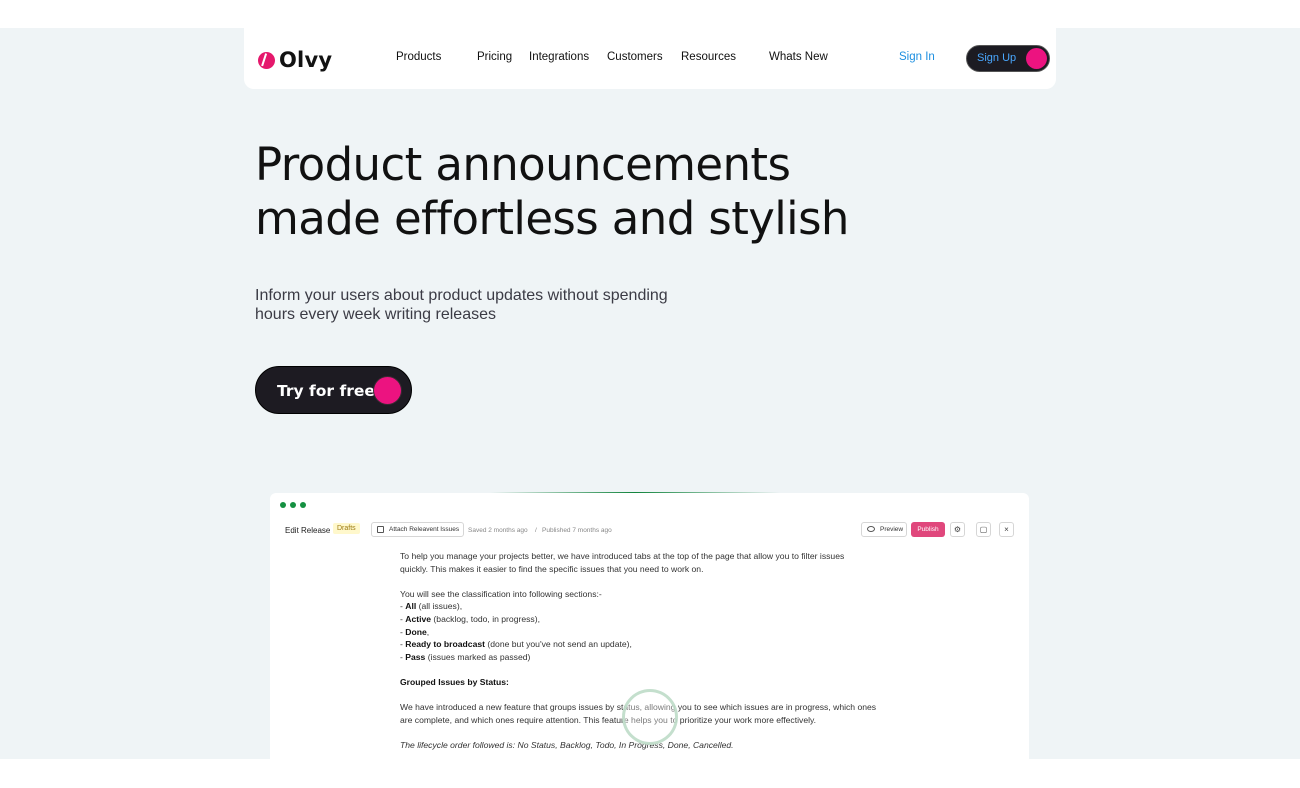 The image size is (1300, 788). I want to click on document-icon, so click(380, 529).